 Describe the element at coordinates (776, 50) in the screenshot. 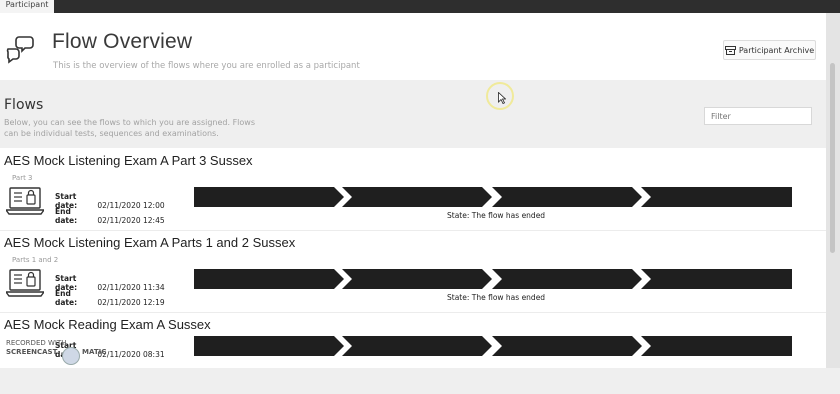

I see `participant-archive-label: Participant Archive` at that location.